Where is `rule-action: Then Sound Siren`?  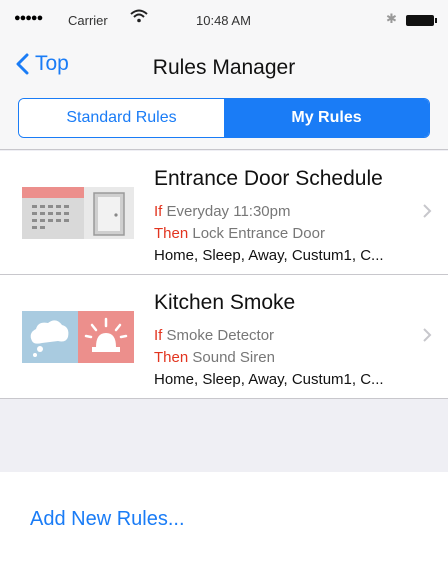 rule-action: Then Sound Siren is located at coordinates (214, 357).